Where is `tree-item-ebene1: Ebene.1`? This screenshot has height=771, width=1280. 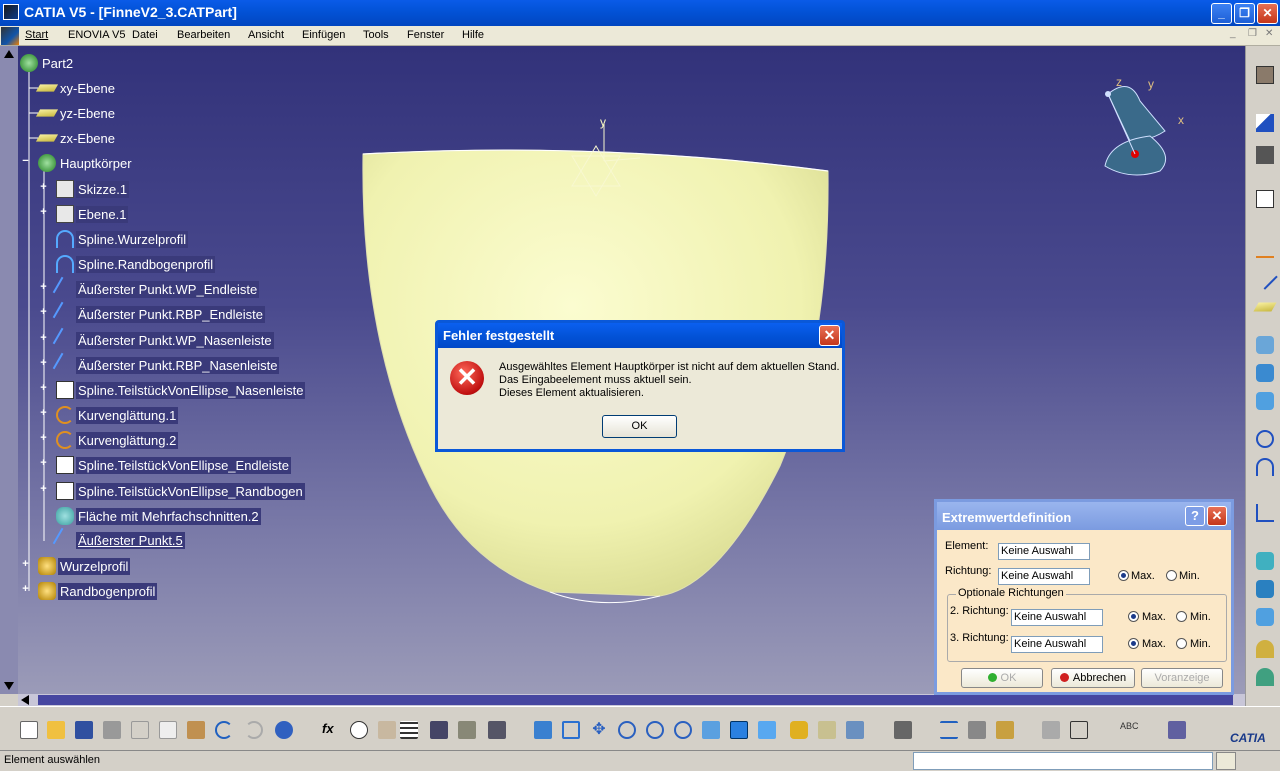
tree-item-ebene1: Ebene.1 is located at coordinates (92, 214).